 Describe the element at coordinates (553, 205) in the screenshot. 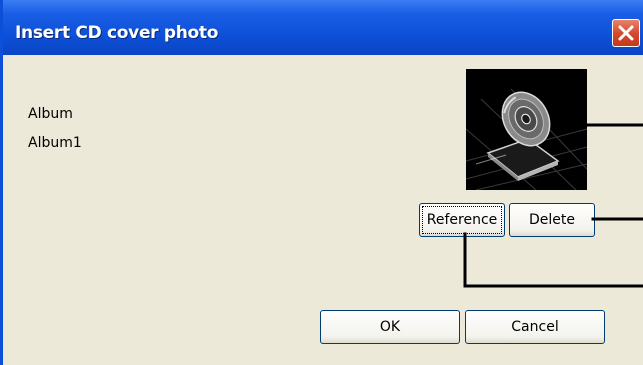

I see `callout-lines` at that location.